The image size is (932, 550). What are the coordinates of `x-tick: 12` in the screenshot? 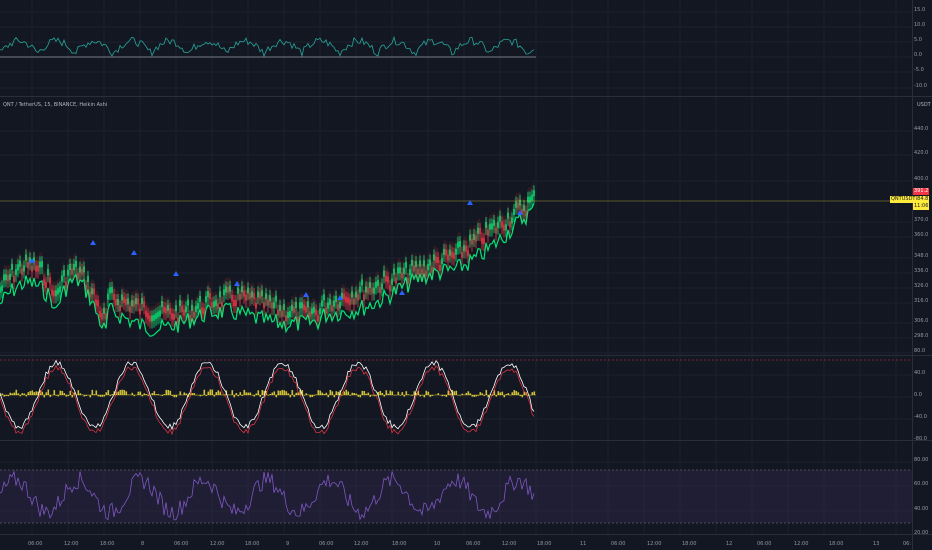 It's located at (729, 544).